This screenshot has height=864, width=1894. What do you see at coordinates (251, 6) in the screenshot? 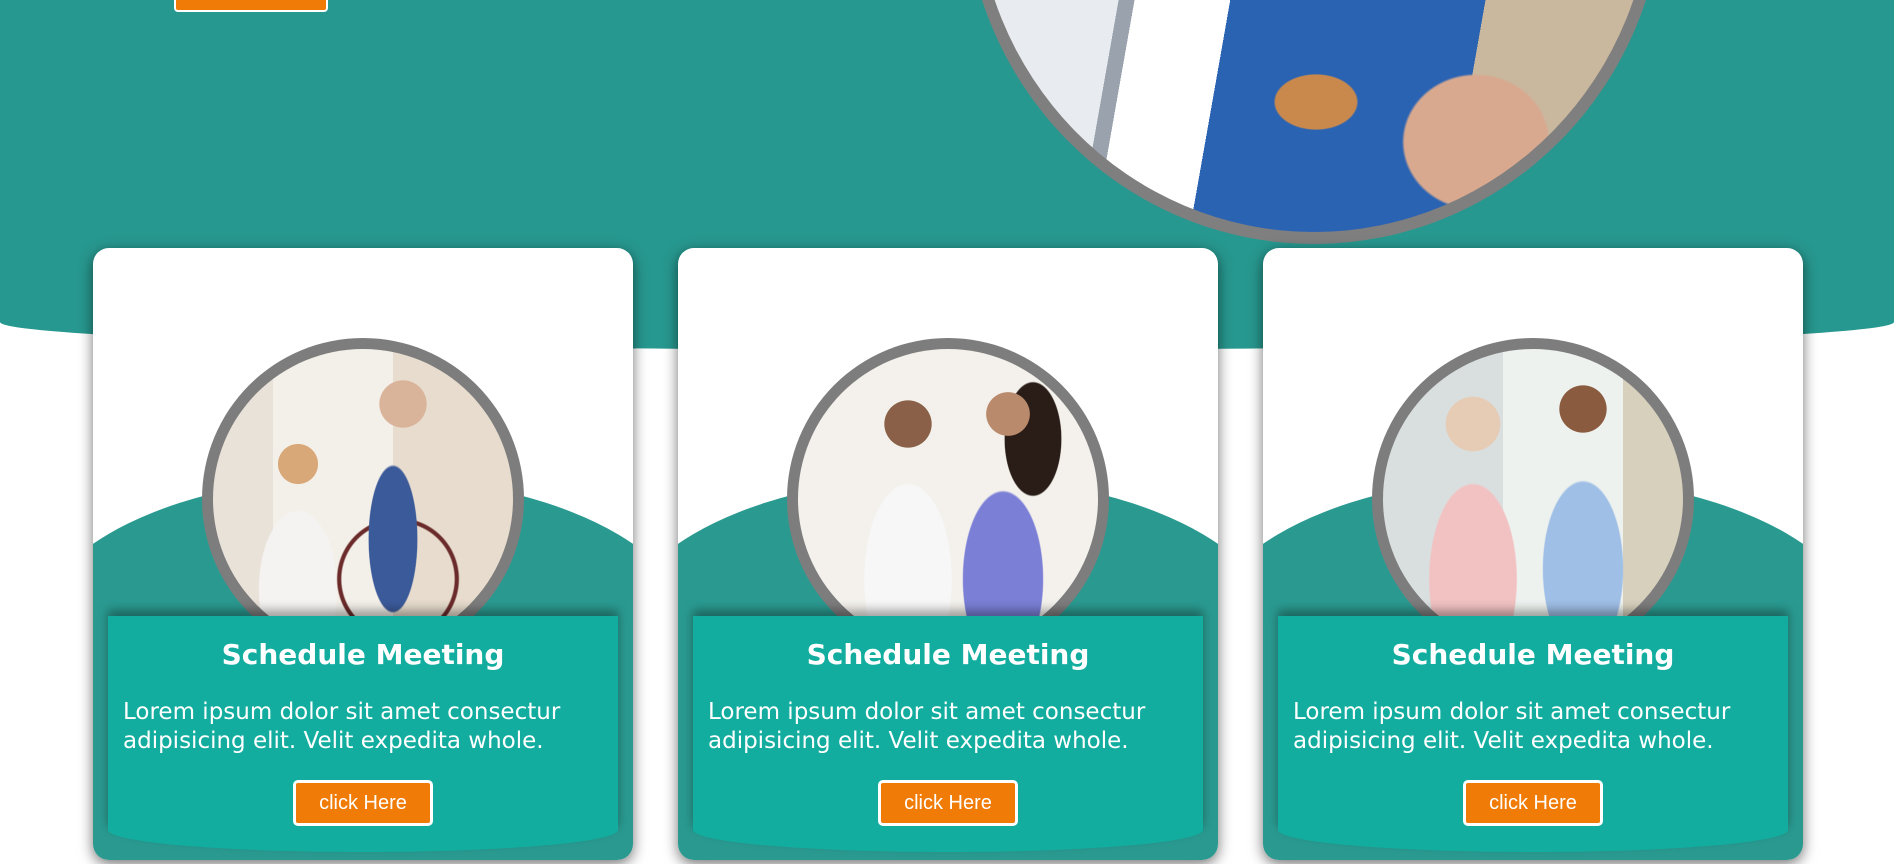
I see `hero-cta-button` at bounding box center [251, 6].